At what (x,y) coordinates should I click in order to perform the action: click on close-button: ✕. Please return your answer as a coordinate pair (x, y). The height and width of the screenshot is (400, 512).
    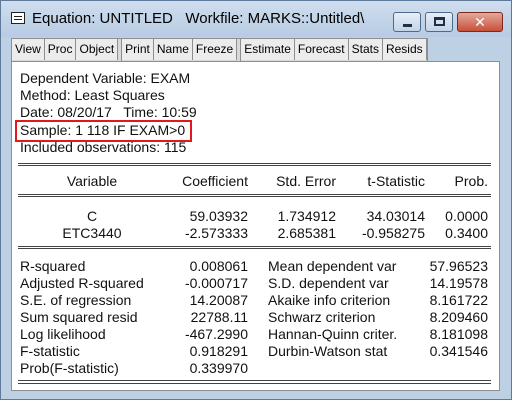
    Looking at the image, I should click on (480, 22).